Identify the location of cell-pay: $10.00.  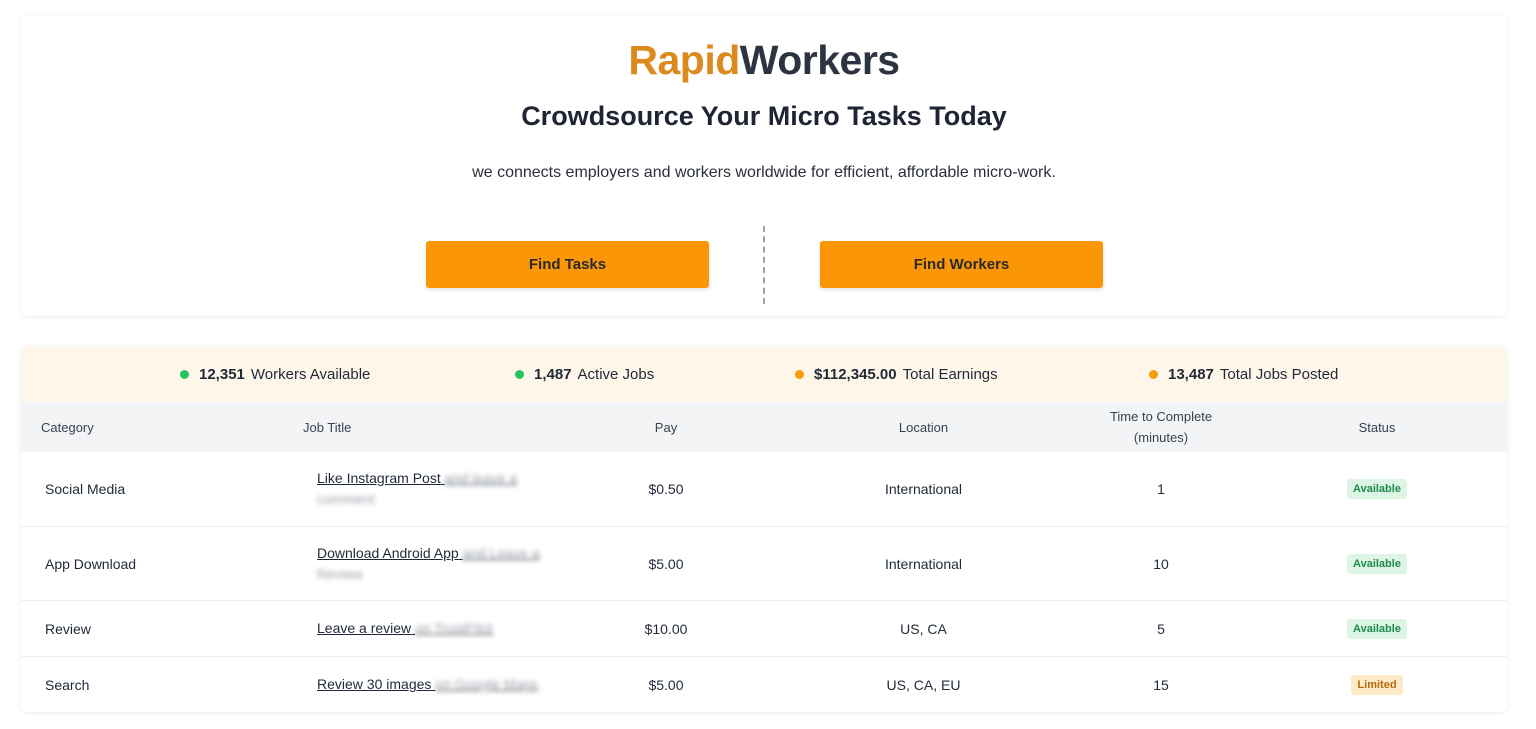
(666, 628).